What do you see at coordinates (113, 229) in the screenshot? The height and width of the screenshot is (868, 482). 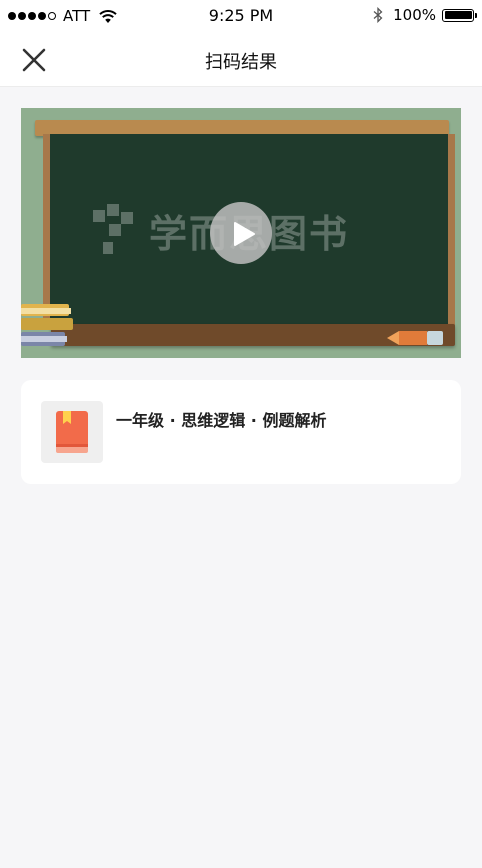 I see `watermark-logo-icon` at bounding box center [113, 229].